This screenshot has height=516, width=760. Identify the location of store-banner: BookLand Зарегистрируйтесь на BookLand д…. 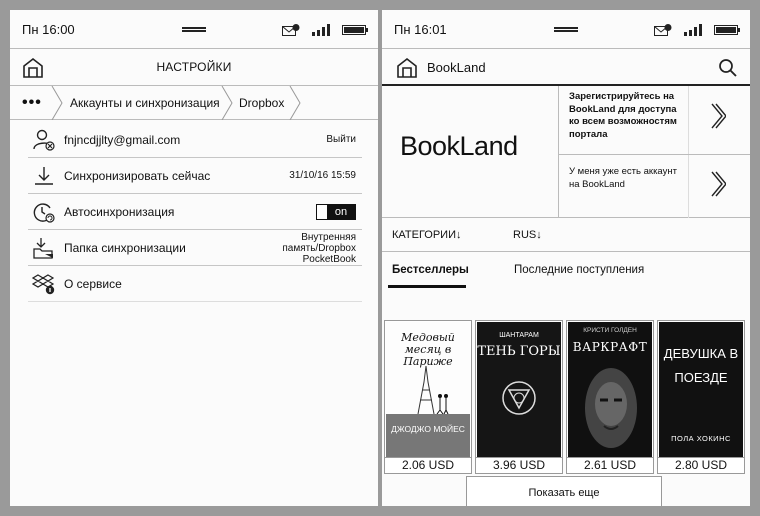
(566, 152).